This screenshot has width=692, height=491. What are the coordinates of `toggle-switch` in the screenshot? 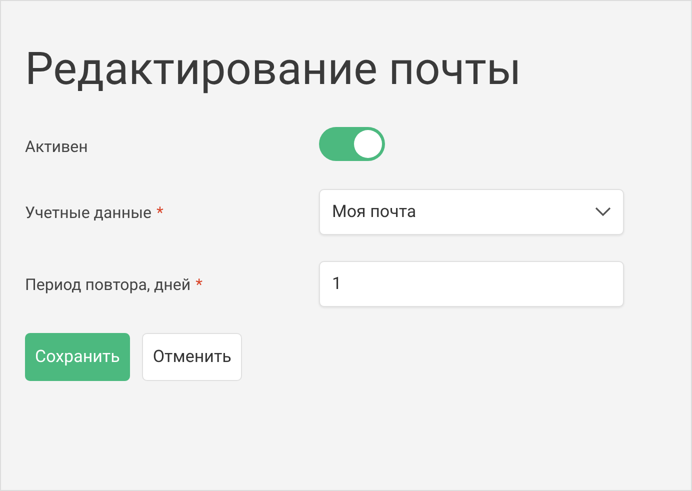 It's located at (352, 144).